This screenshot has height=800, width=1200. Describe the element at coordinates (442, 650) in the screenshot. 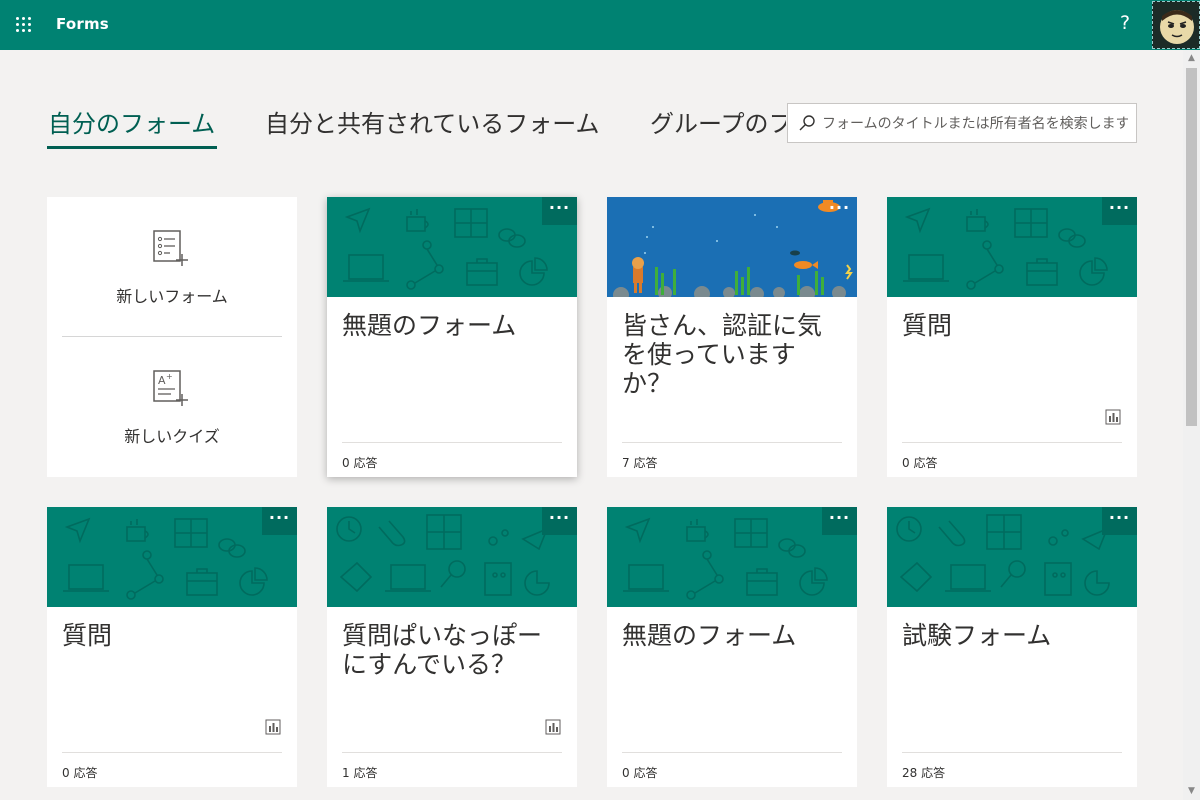

I see `form-title: 質問ぱいなっぽーにすんでいる？` at that location.